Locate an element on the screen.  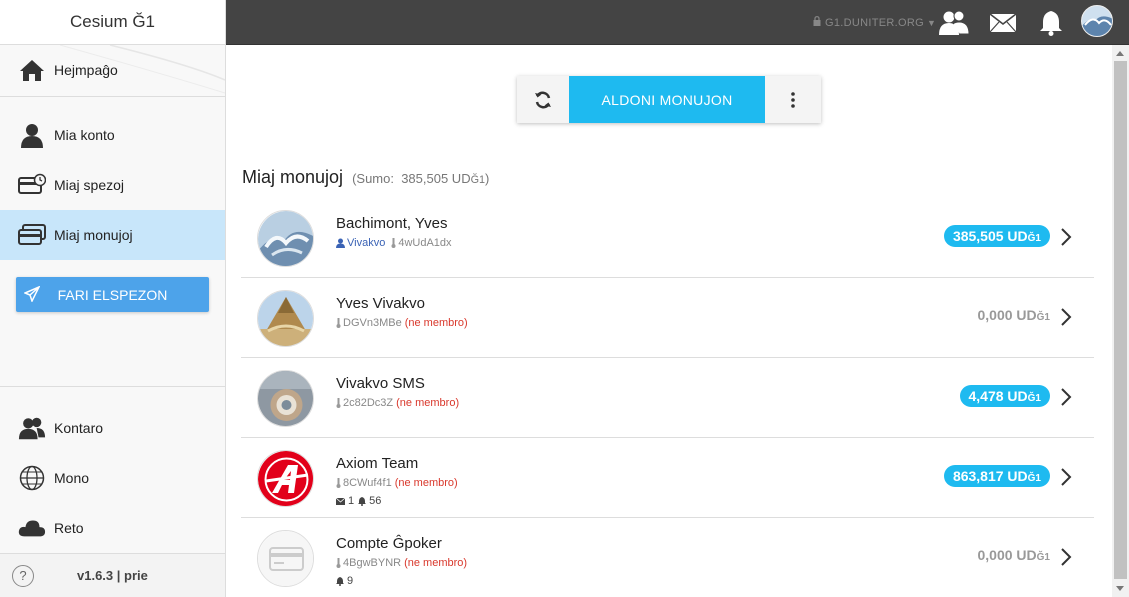
section-title: Miaj monujoj (Sumo: 385,505 UDĞ1) is located at coordinates (365, 177).